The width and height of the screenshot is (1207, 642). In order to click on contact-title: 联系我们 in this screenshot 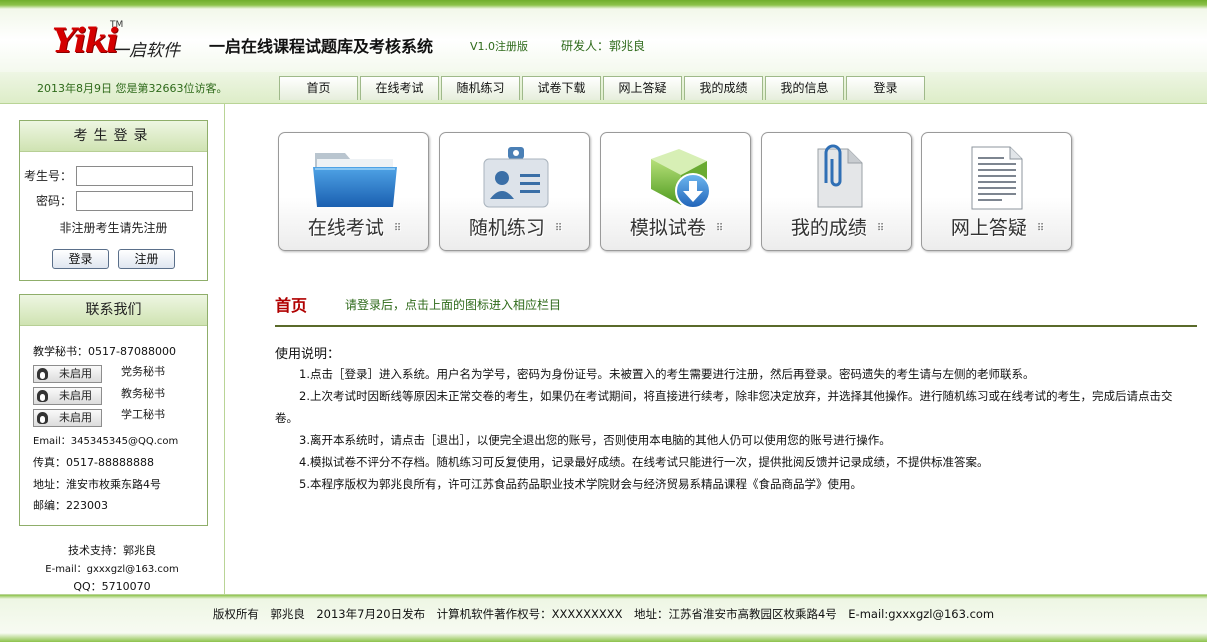, I will do `click(113, 310)`.